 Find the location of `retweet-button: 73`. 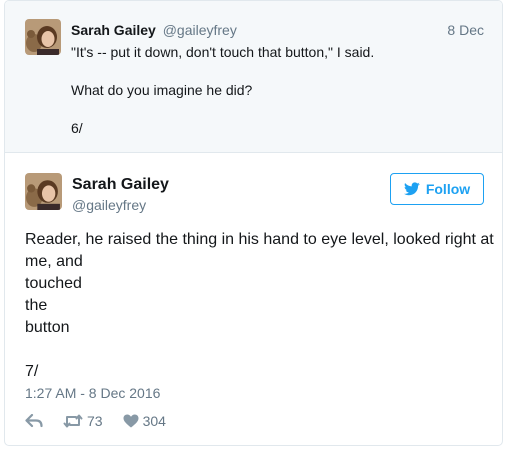

retweet-button: 73 is located at coordinates (83, 421).